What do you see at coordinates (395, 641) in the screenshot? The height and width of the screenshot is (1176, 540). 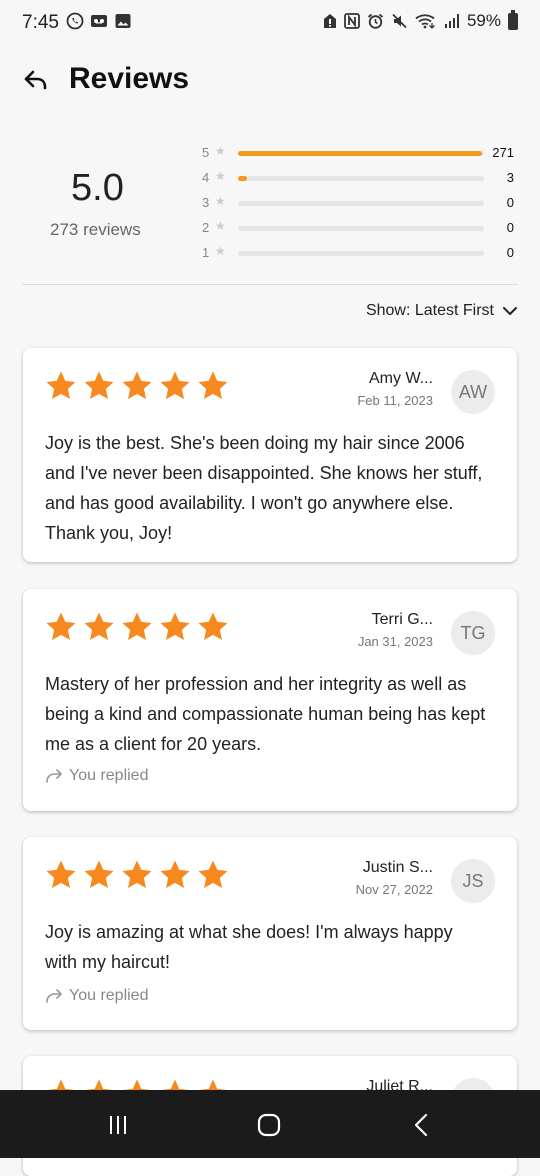 I see `review-date: Jan 31, 2023` at bounding box center [395, 641].